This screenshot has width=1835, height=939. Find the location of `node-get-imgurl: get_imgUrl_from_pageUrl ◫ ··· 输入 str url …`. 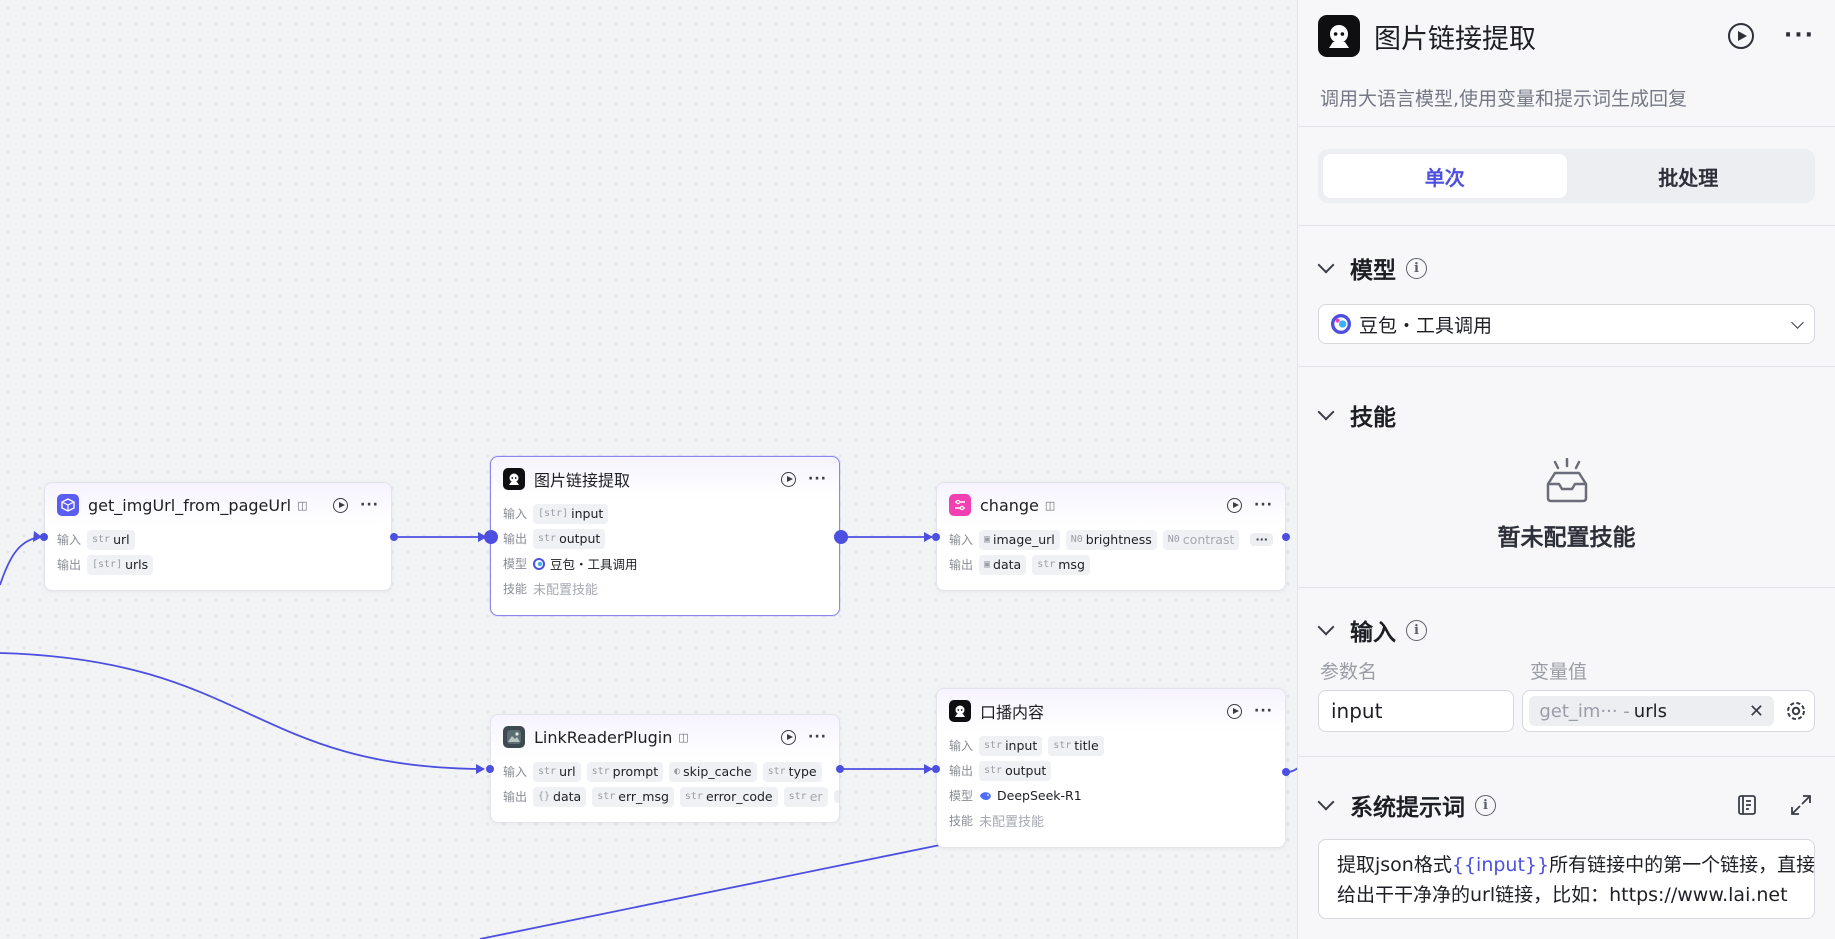

node-get-imgurl: get_imgUrl_from_pageUrl ◫ ··· 输入 str url … is located at coordinates (218, 536).